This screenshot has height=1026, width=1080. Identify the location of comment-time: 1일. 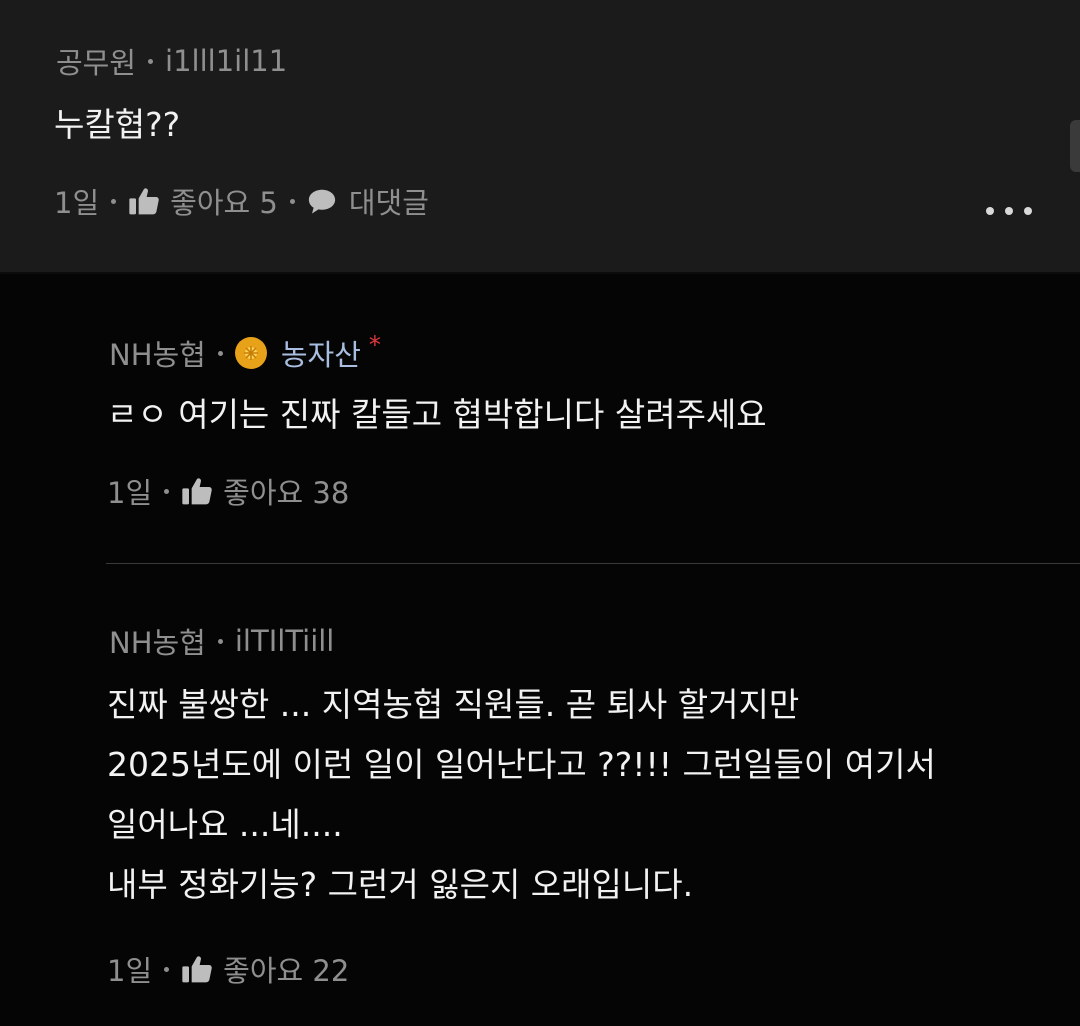
(77, 203).